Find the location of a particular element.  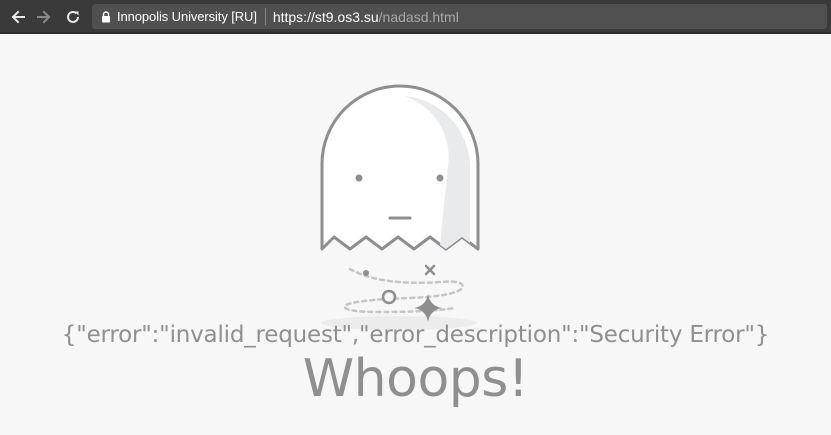

forward-button is located at coordinates (44, 17).